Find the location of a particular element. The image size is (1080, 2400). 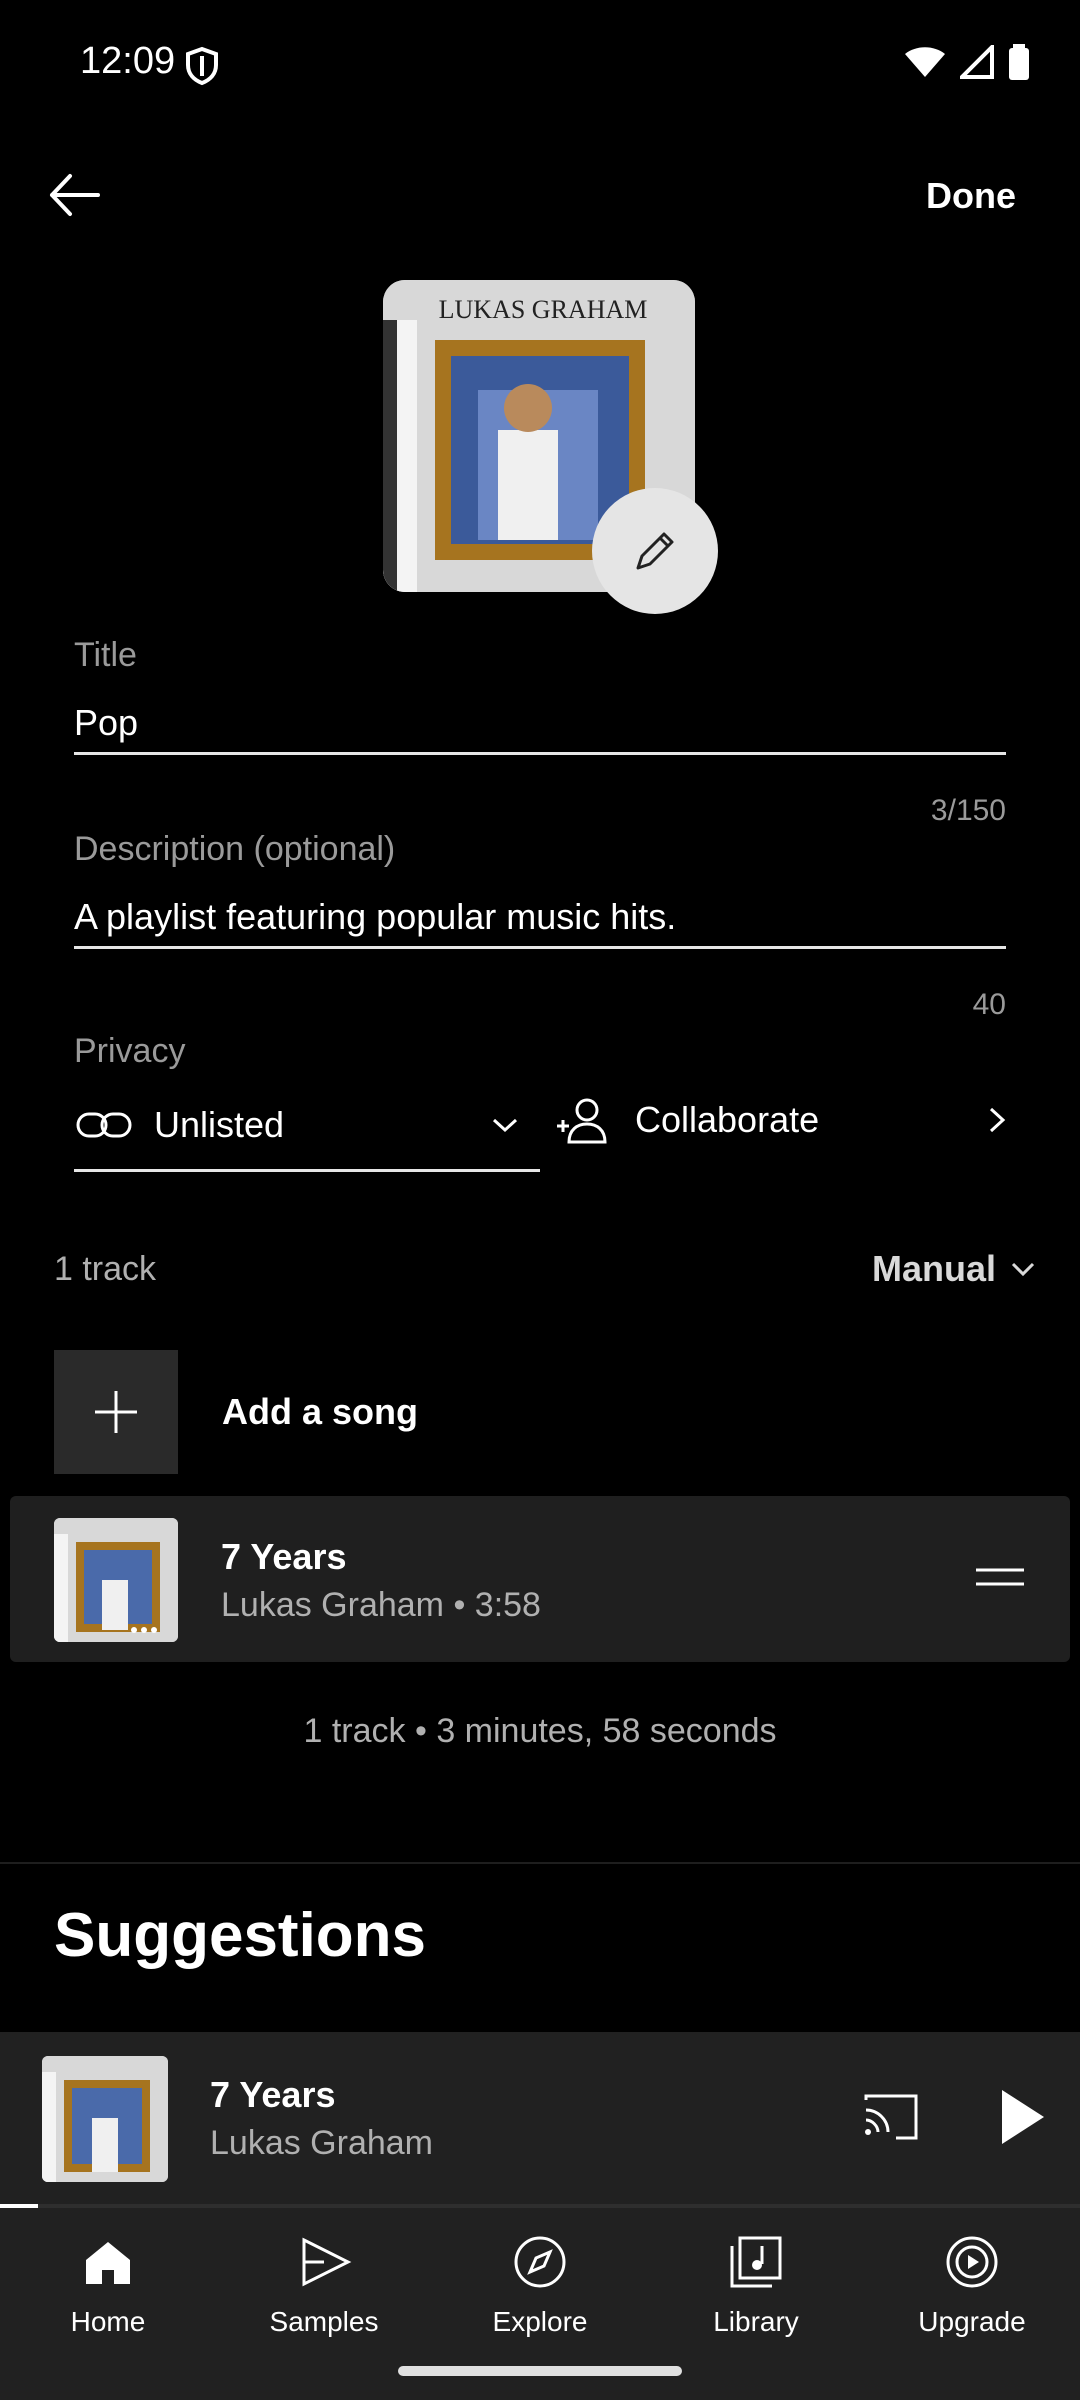

nav-upgrade: Upgrade is located at coordinates (972, 2304).